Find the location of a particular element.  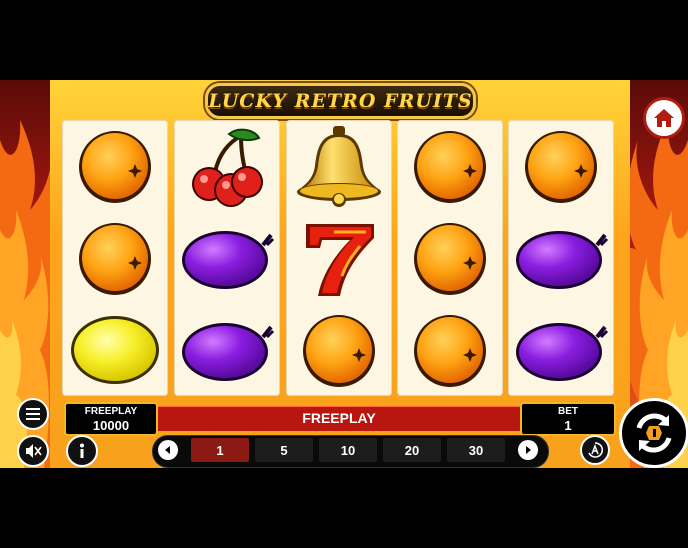

symbol-seven is located at coordinates (339, 258).